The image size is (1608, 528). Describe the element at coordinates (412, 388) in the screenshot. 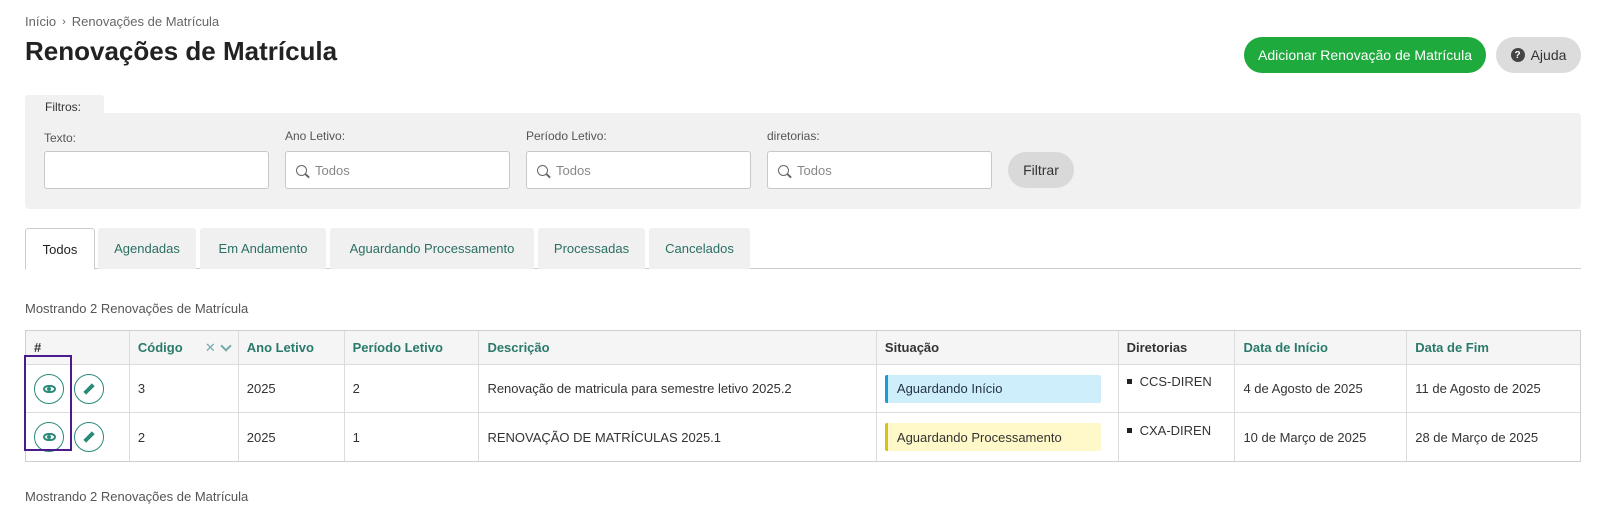

I see `cell-periodo: 2` at that location.